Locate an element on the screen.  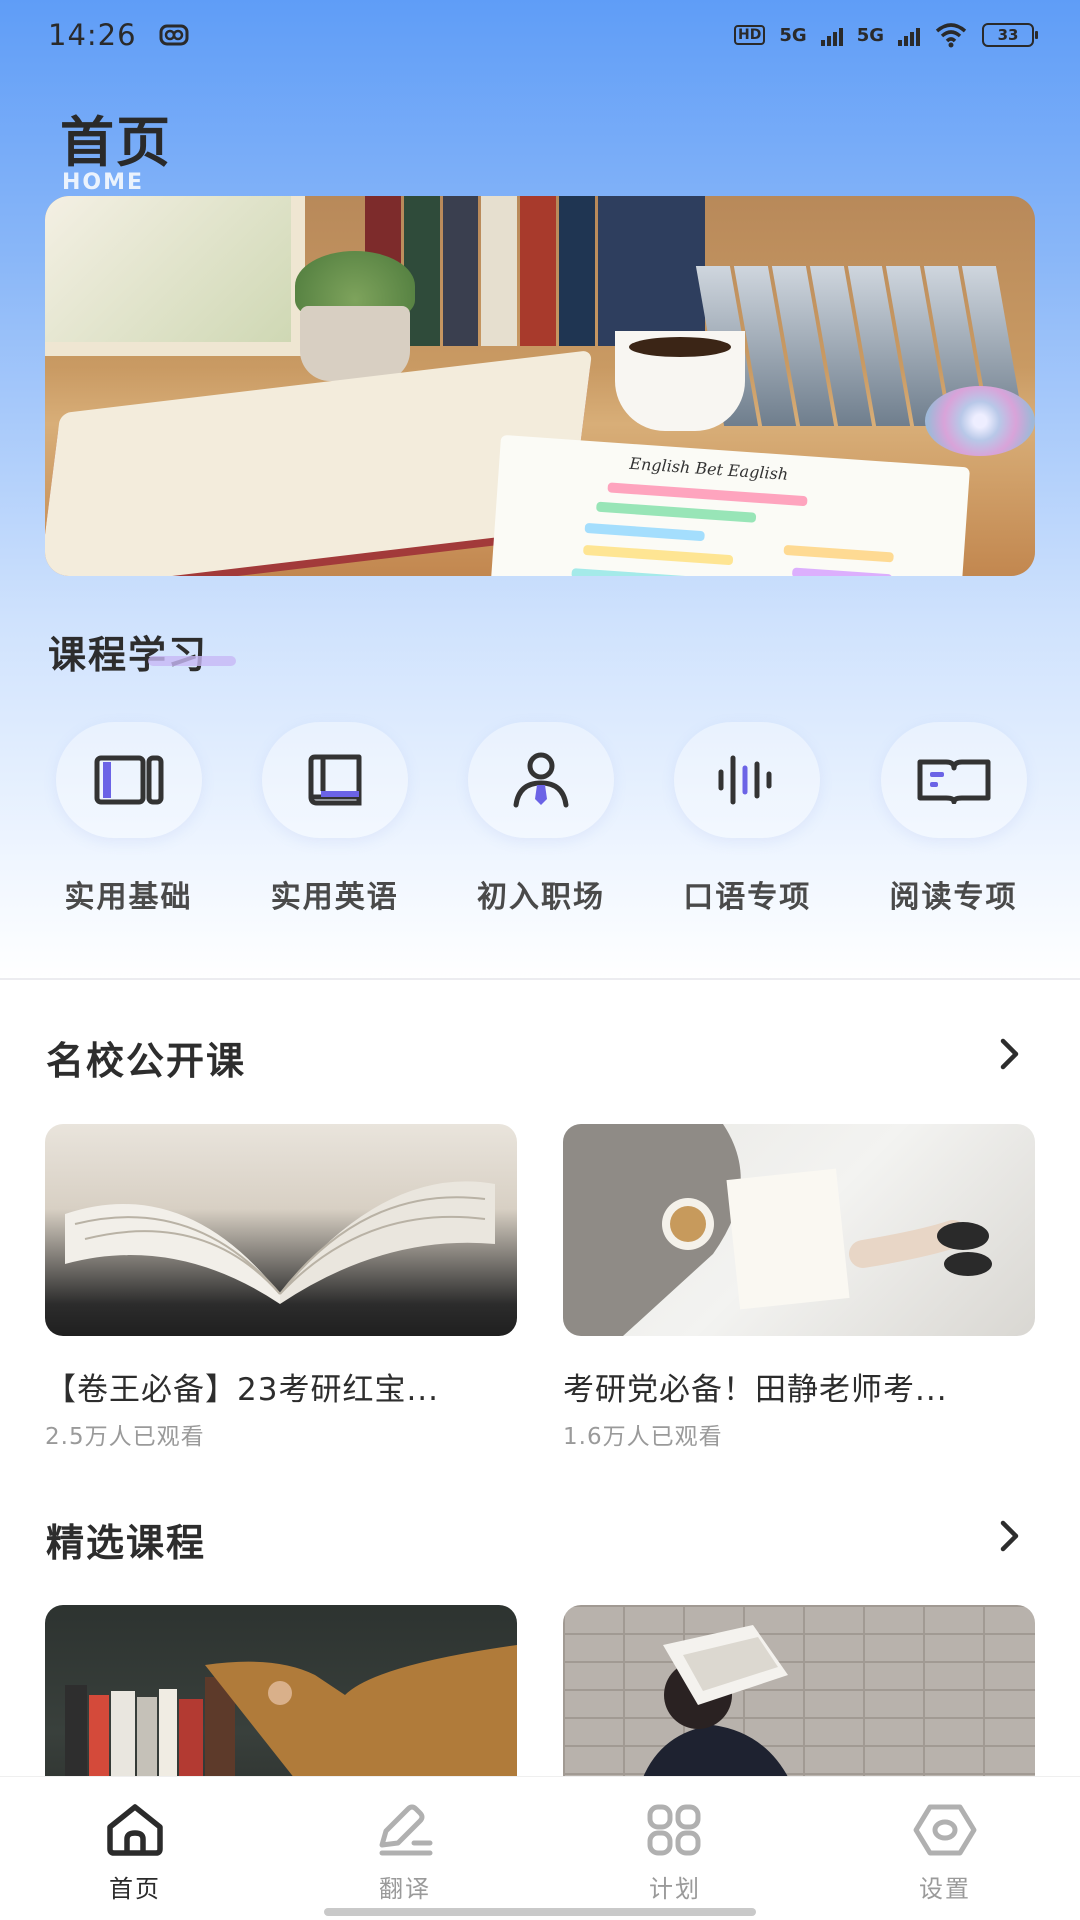
hero-cd-disc-illustration is located at coordinates (980, 421).